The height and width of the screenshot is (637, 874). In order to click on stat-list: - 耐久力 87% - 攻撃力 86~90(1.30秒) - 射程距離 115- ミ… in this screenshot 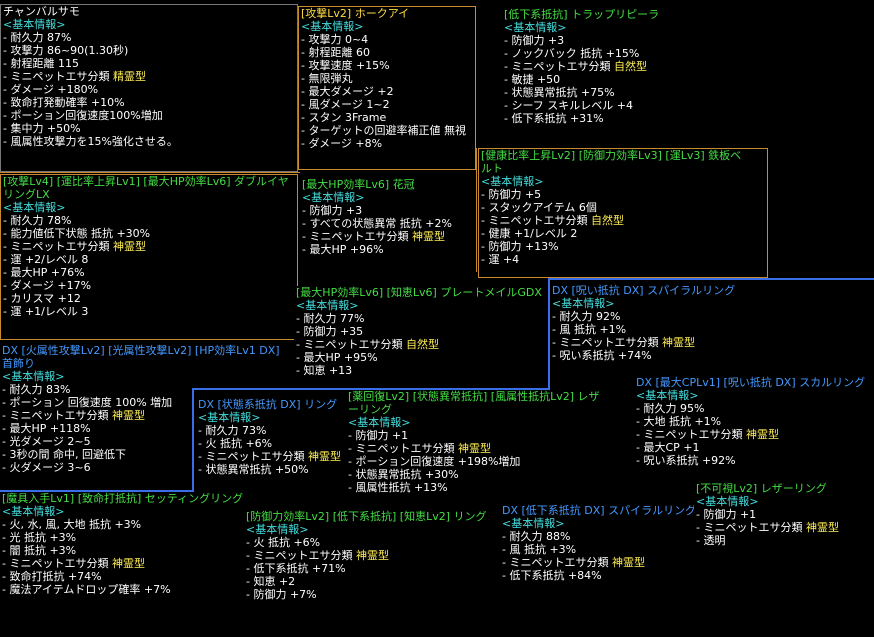, I will do `click(149, 89)`.